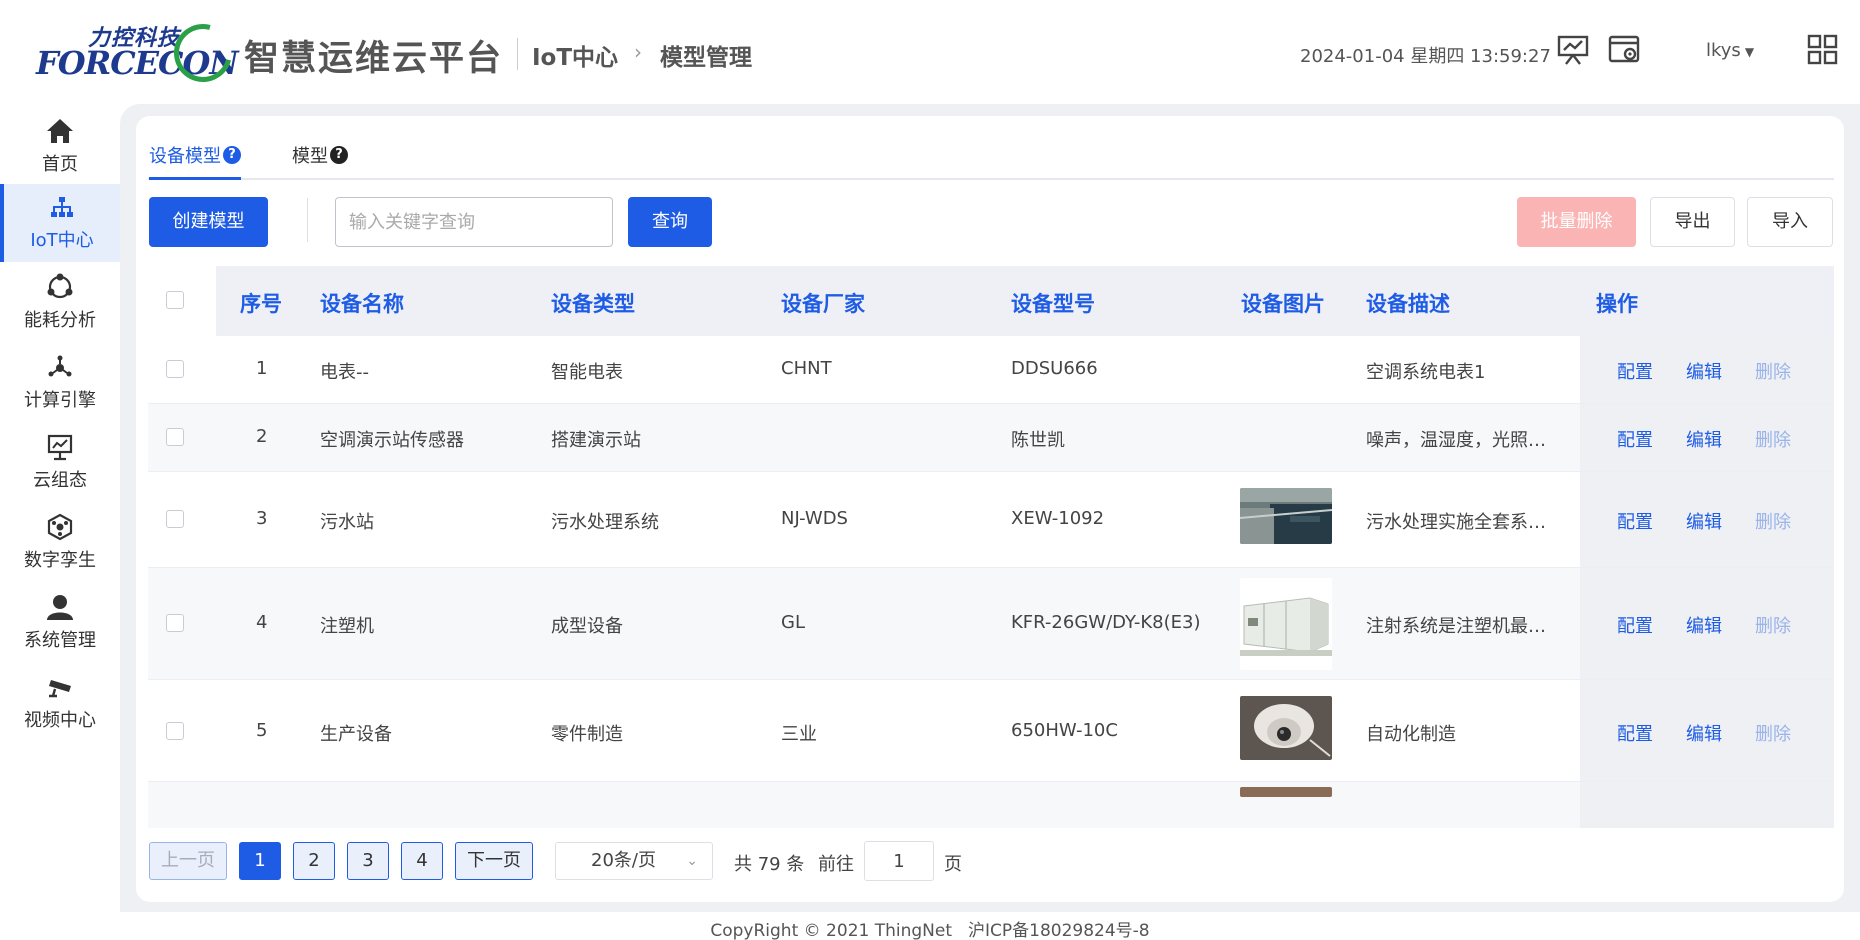 The height and width of the screenshot is (940, 1860). What do you see at coordinates (494, 861) in the screenshot?
I see `next-page-button: 下一页` at bounding box center [494, 861].